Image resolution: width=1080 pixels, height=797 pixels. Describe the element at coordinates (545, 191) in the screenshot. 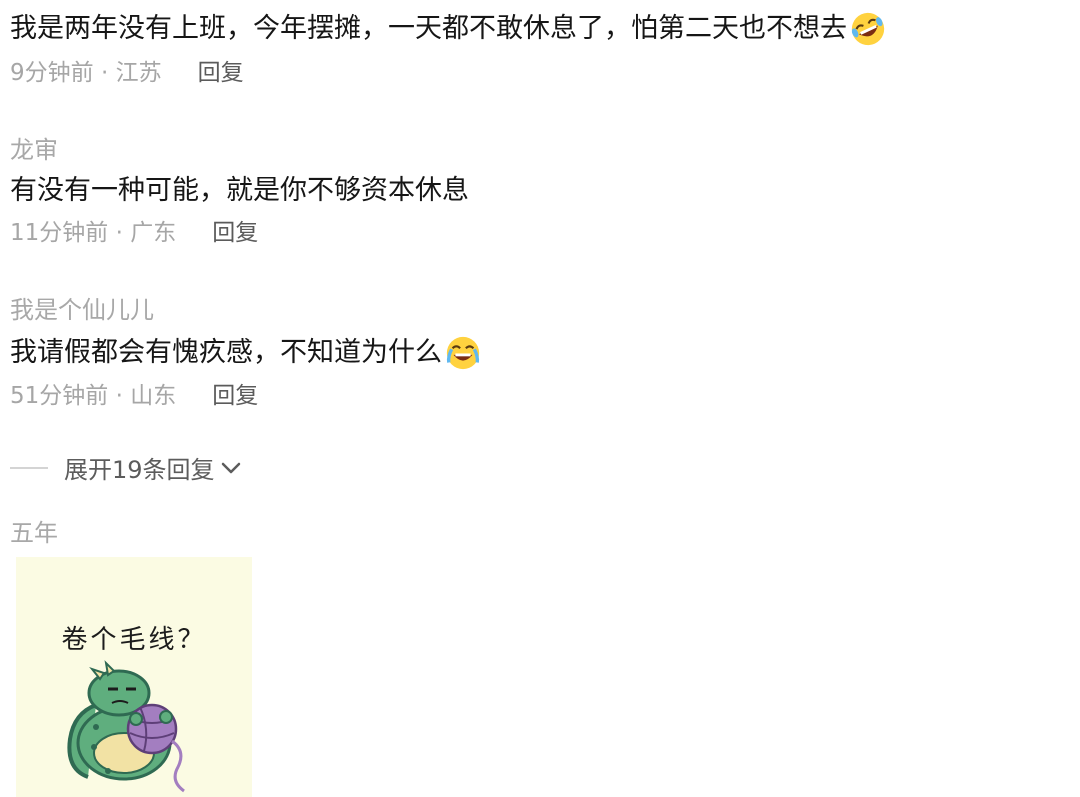

I see `comment-text: 有没有一种可能，就是你不够资本休息` at that location.